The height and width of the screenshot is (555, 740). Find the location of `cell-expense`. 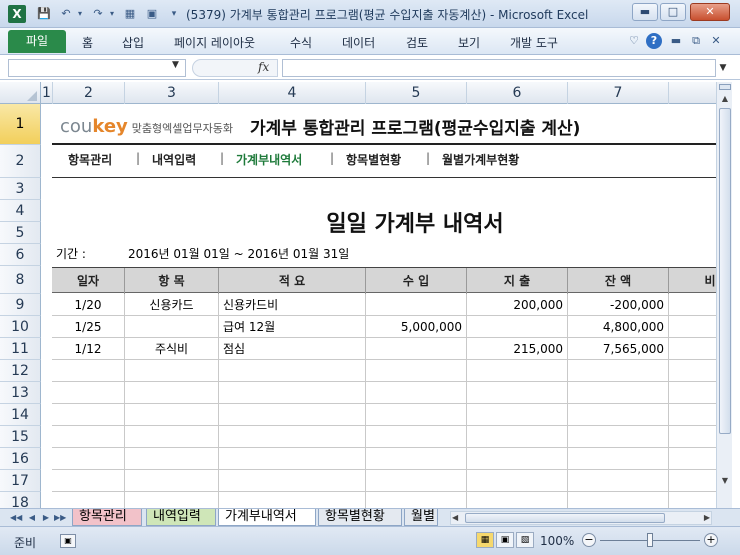

cell-expense is located at coordinates (517, 327).